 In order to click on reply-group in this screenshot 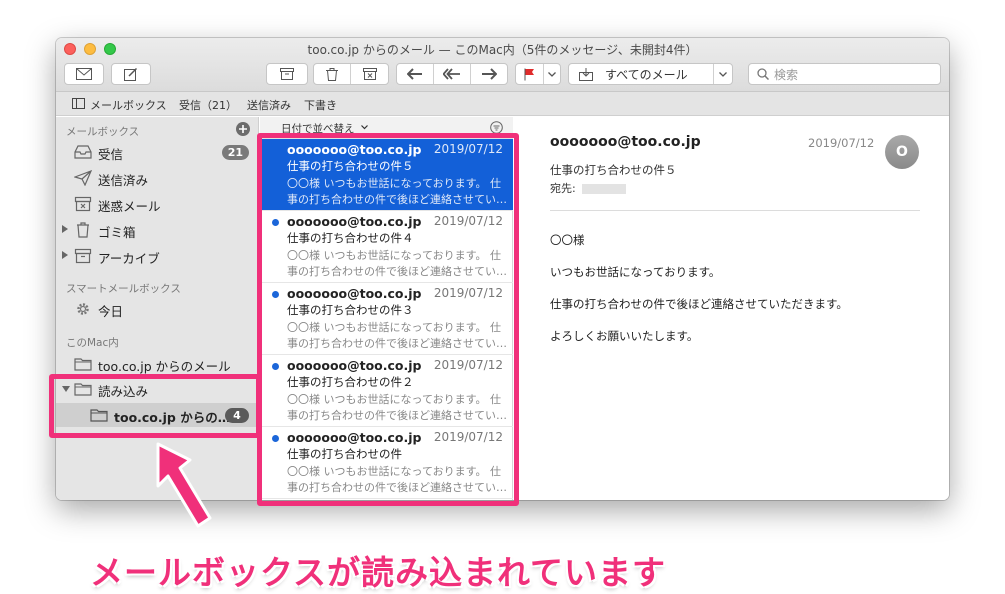, I will do `click(452, 74)`.